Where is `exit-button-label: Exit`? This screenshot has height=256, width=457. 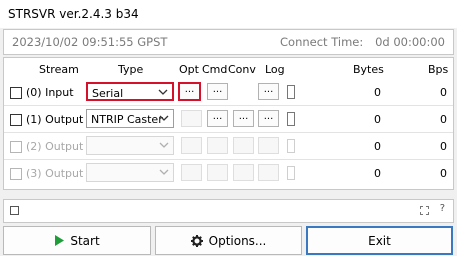 exit-button-label: Exit is located at coordinates (379, 240).